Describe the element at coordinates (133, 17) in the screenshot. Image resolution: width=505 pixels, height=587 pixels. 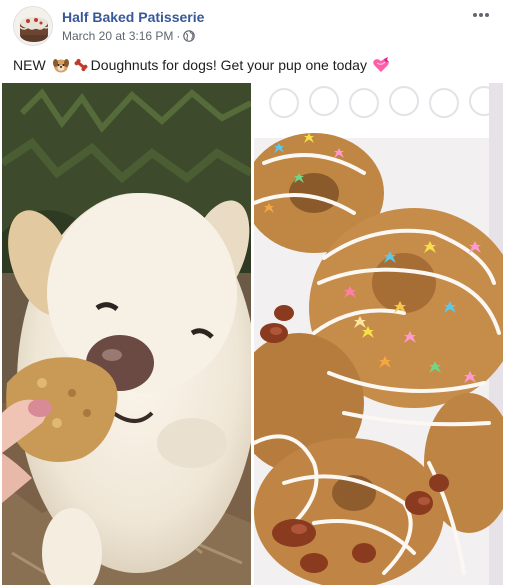
I see `page-name-link: Half Baked Patisserie` at that location.